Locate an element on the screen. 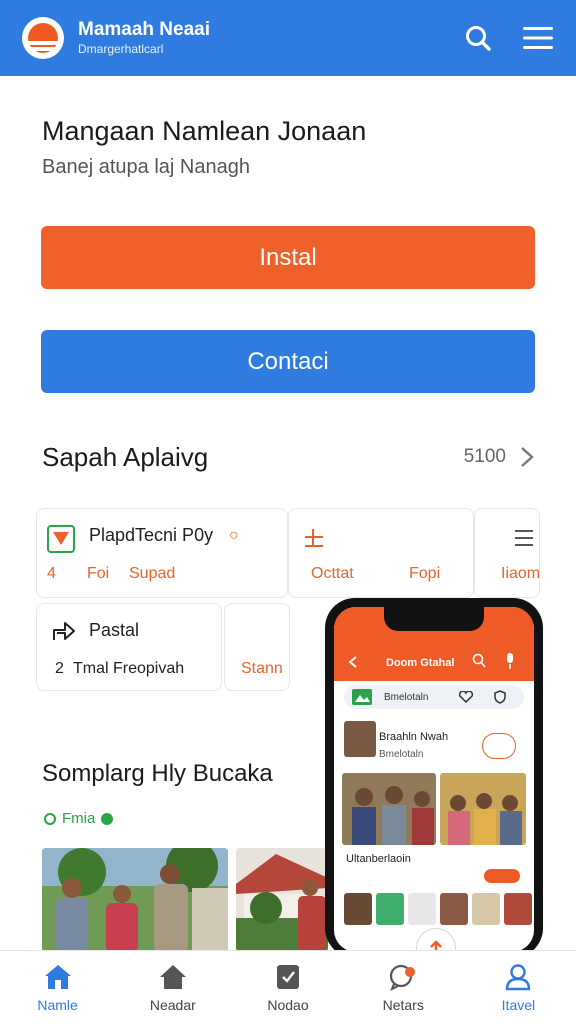  section-see-all: 5100 is located at coordinates (499, 457).